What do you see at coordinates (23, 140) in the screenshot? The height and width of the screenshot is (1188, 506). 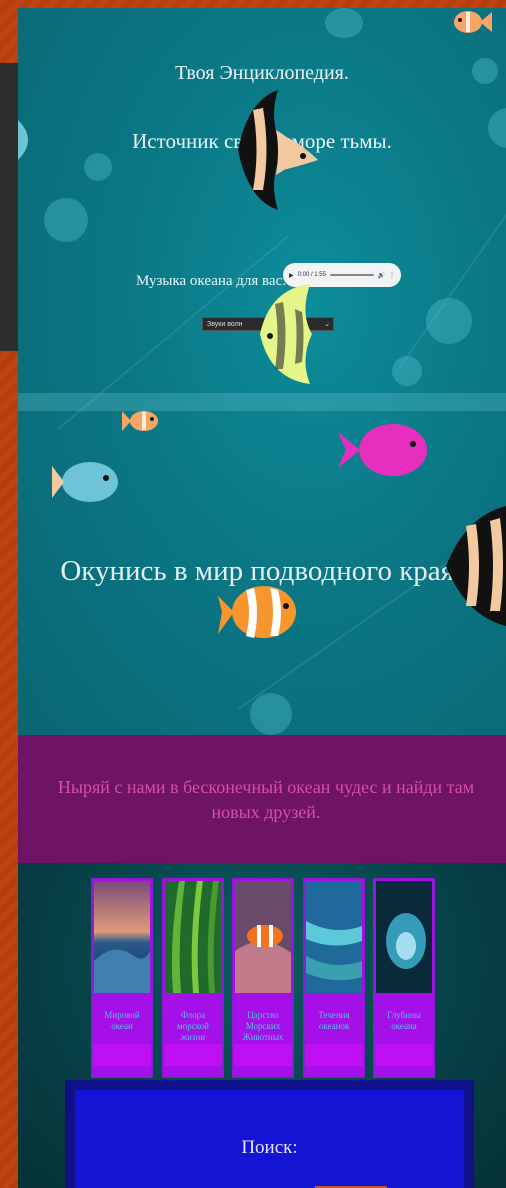 I see `teal-fish-icon` at bounding box center [23, 140].